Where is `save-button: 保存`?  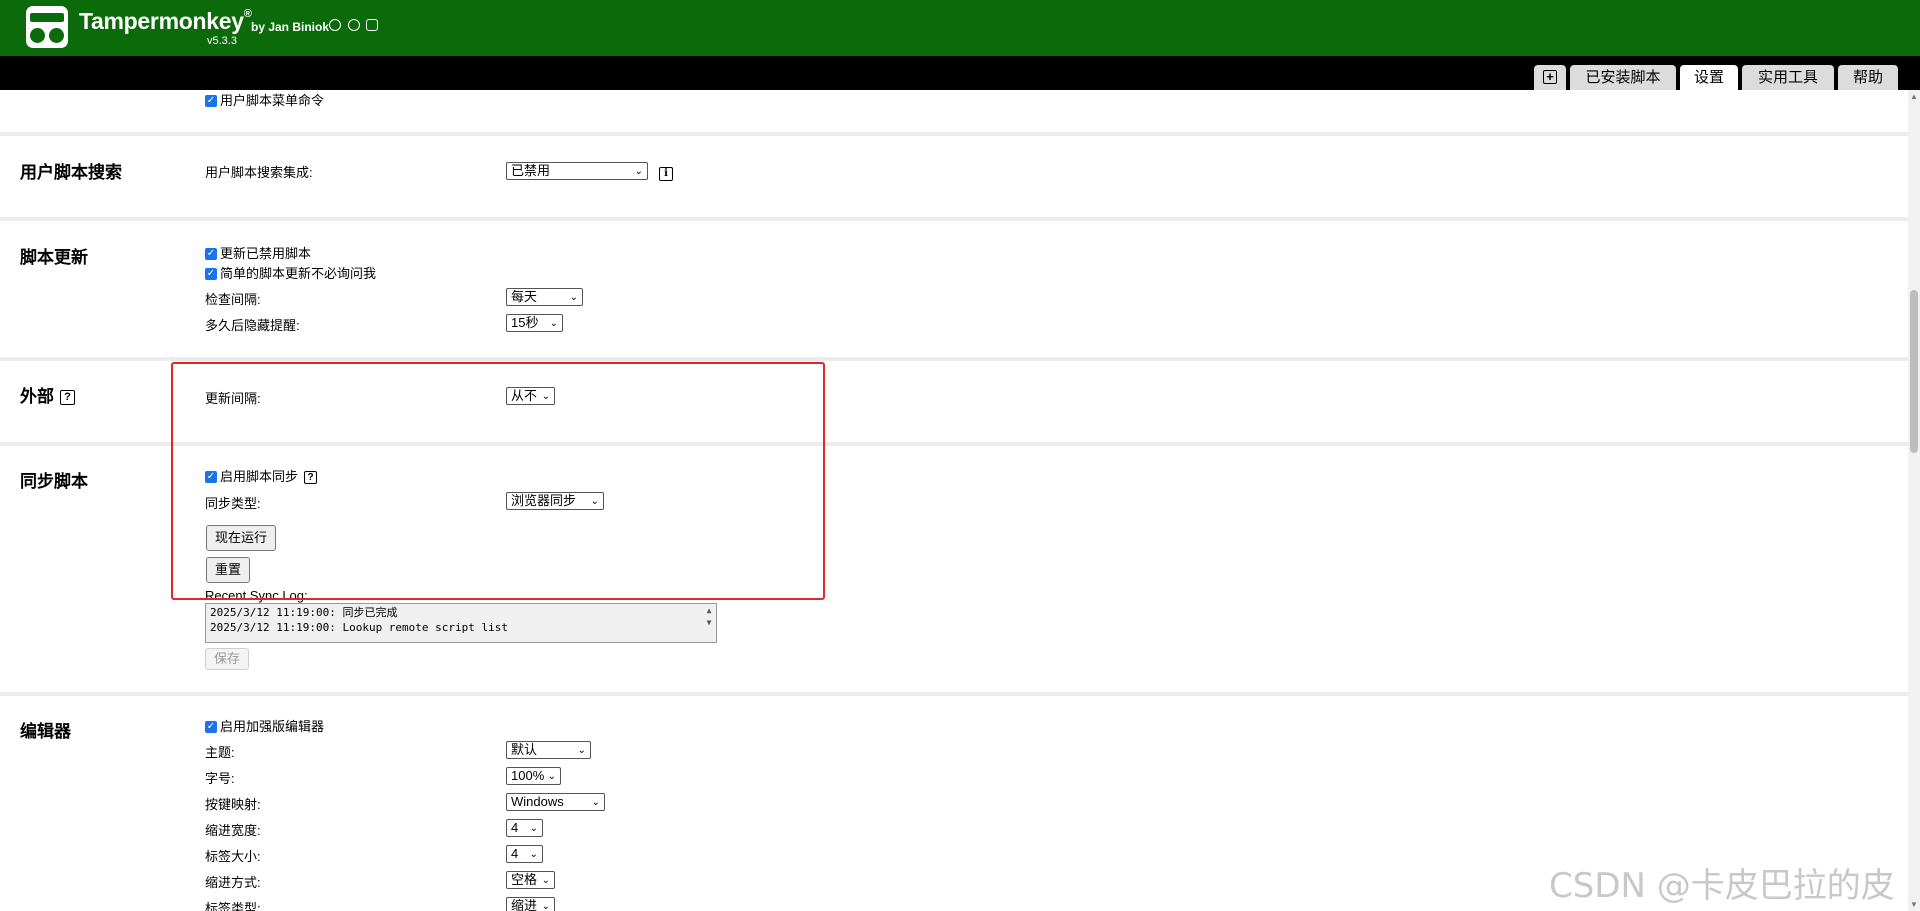
save-button: 保存 is located at coordinates (227, 659).